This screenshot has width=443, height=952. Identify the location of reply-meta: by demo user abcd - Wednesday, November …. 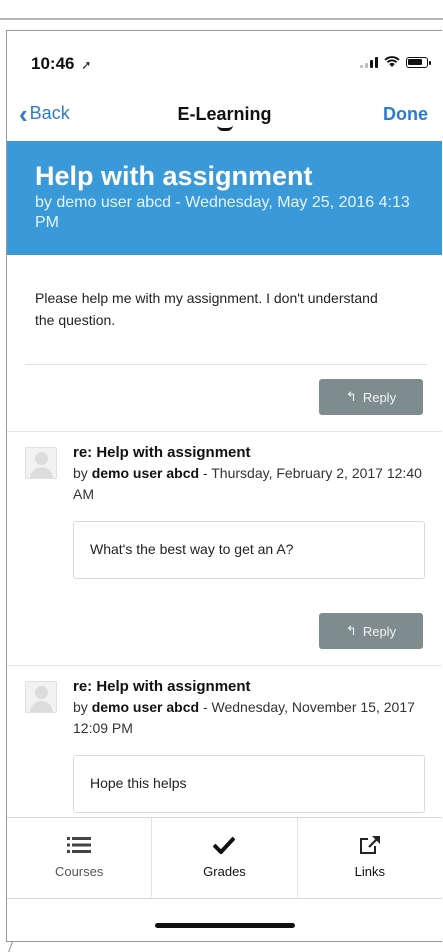
(248, 718).